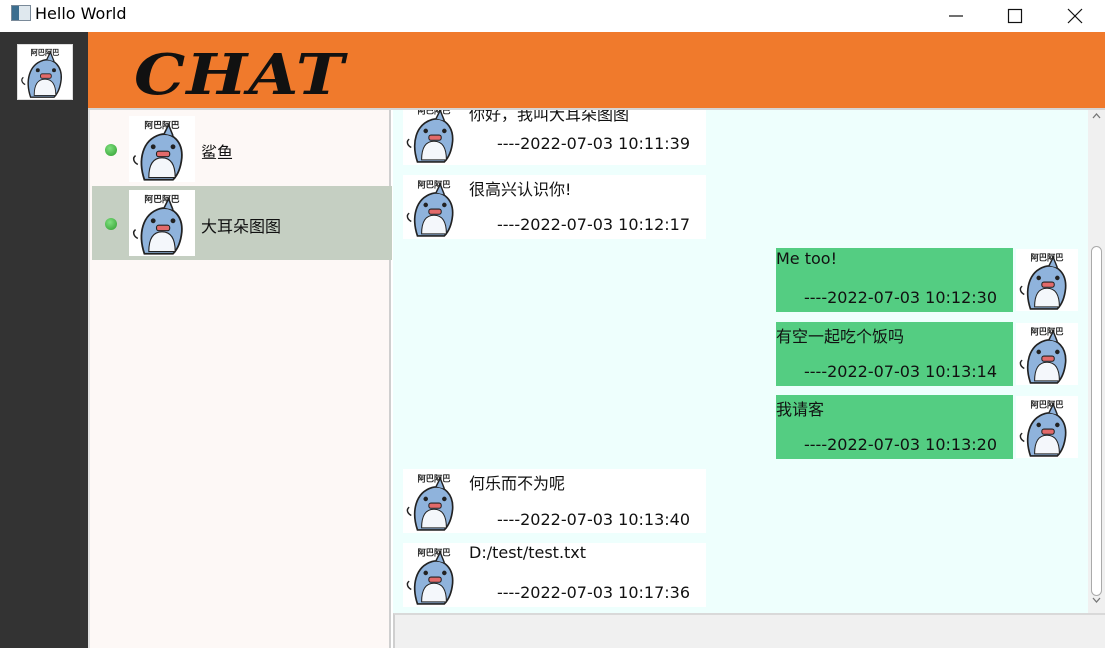 Image resolution: width=1105 pixels, height=648 pixels. I want to click on chat-header: CHAT, so click(596, 71).